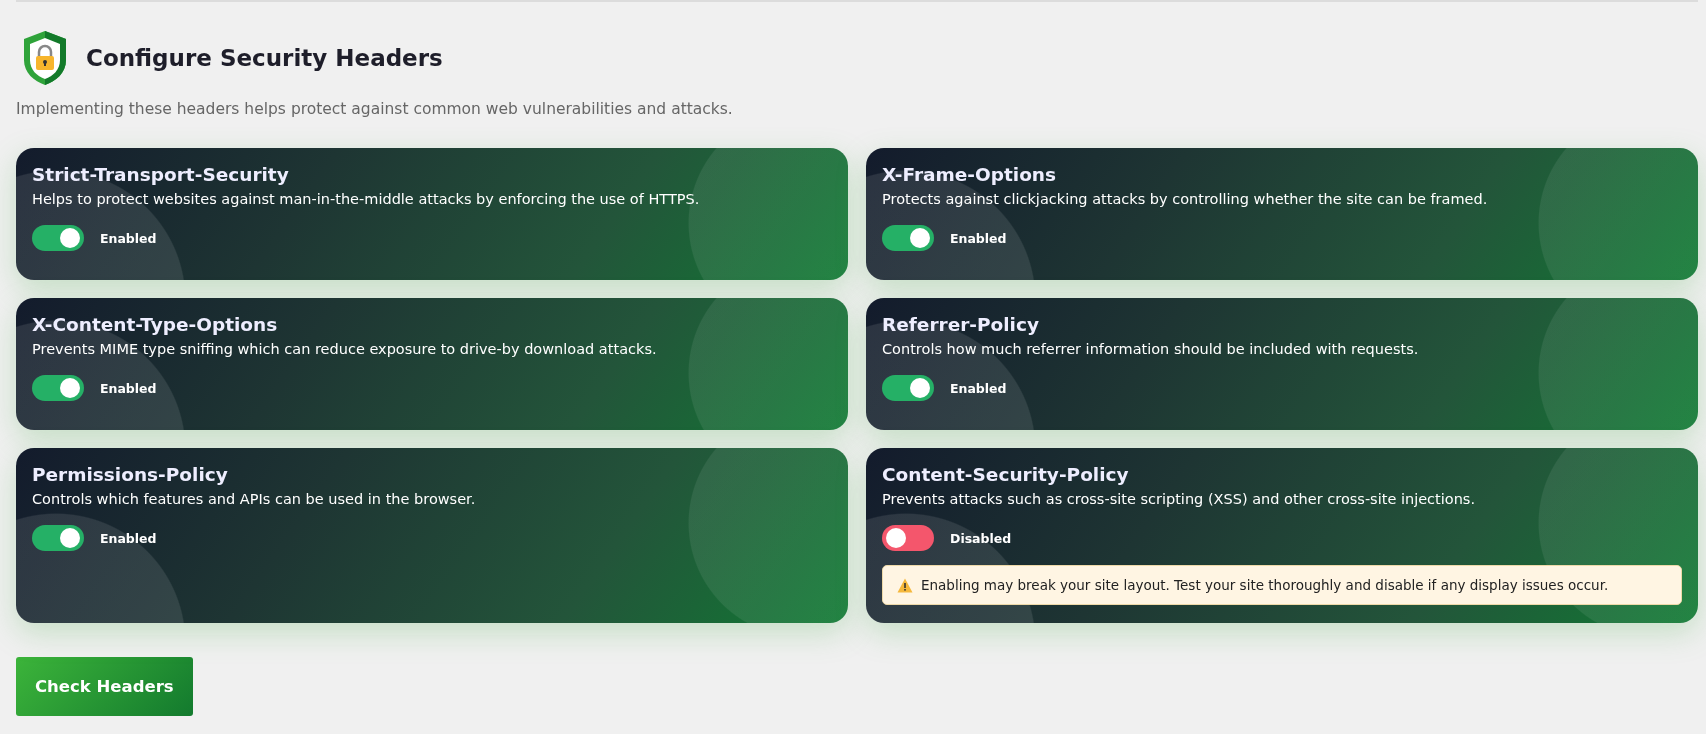  What do you see at coordinates (254, 499) in the screenshot?
I see `header-description: Controls which features and APIs can be used in the browser.` at bounding box center [254, 499].